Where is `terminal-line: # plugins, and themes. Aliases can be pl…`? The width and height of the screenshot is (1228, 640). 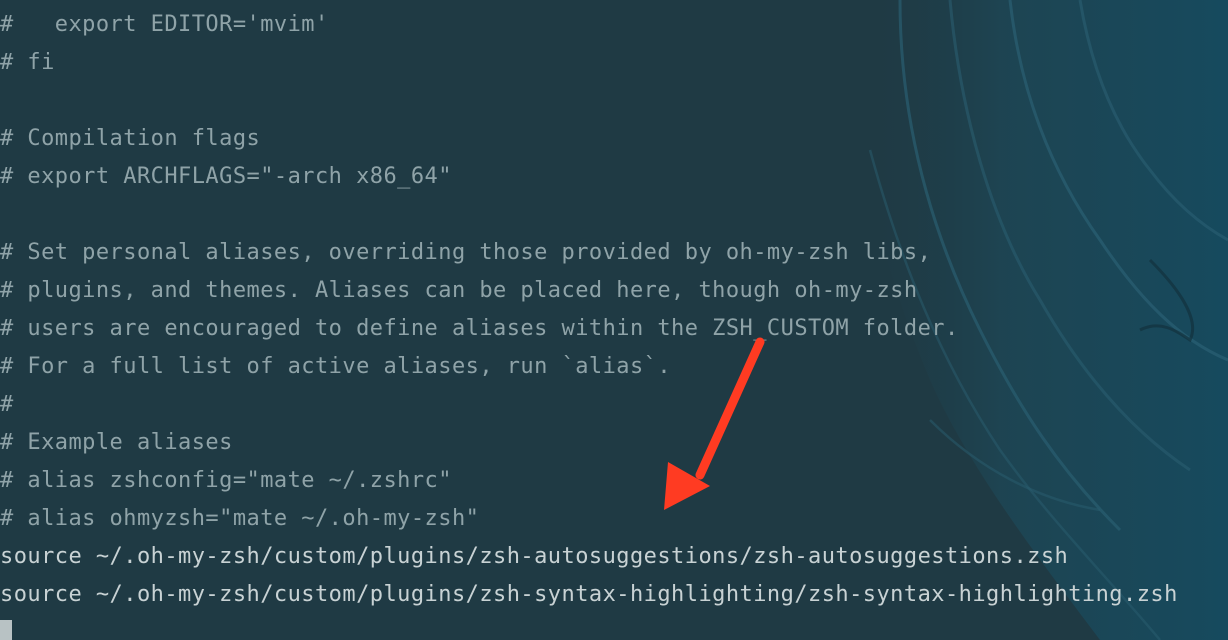 terminal-line: # plugins, and themes. Aliases can be pl… is located at coordinates (459, 290).